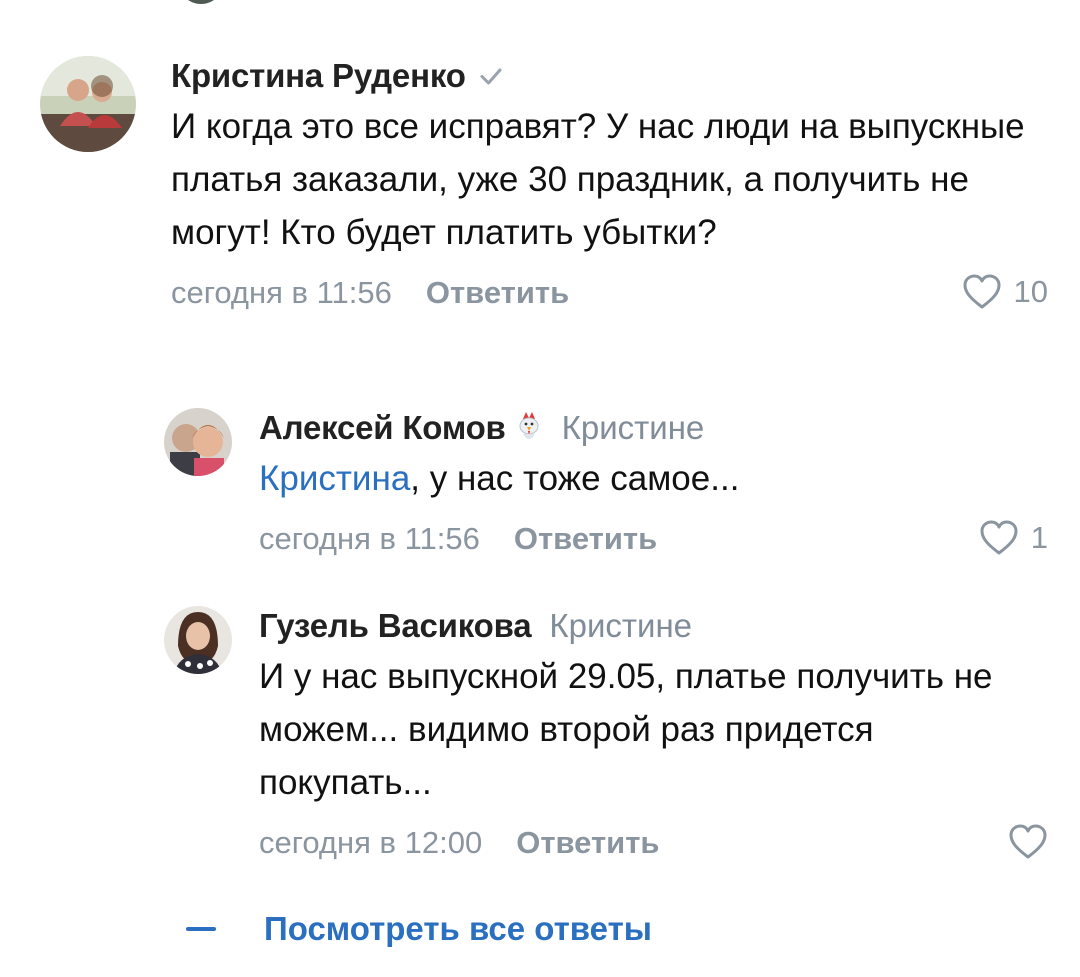 The width and height of the screenshot is (1080, 977). I want to click on verified-check-icon, so click(491, 76).